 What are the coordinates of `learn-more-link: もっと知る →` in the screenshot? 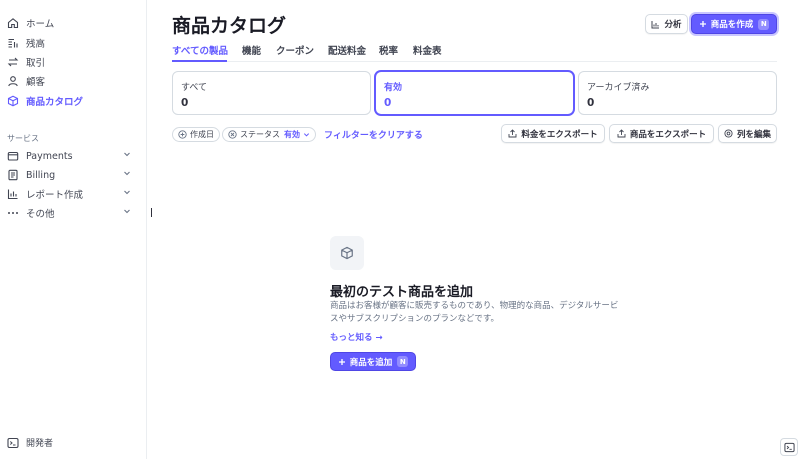 It's located at (356, 337).